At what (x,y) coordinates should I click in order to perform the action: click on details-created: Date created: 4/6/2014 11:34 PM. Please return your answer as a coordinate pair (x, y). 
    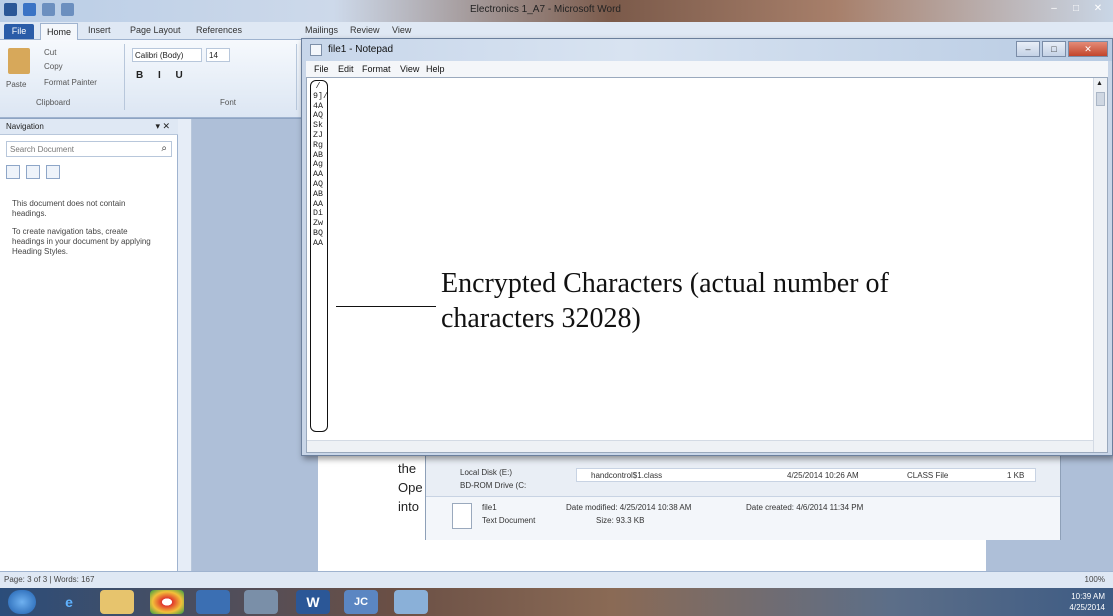
    Looking at the image, I should click on (805, 507).